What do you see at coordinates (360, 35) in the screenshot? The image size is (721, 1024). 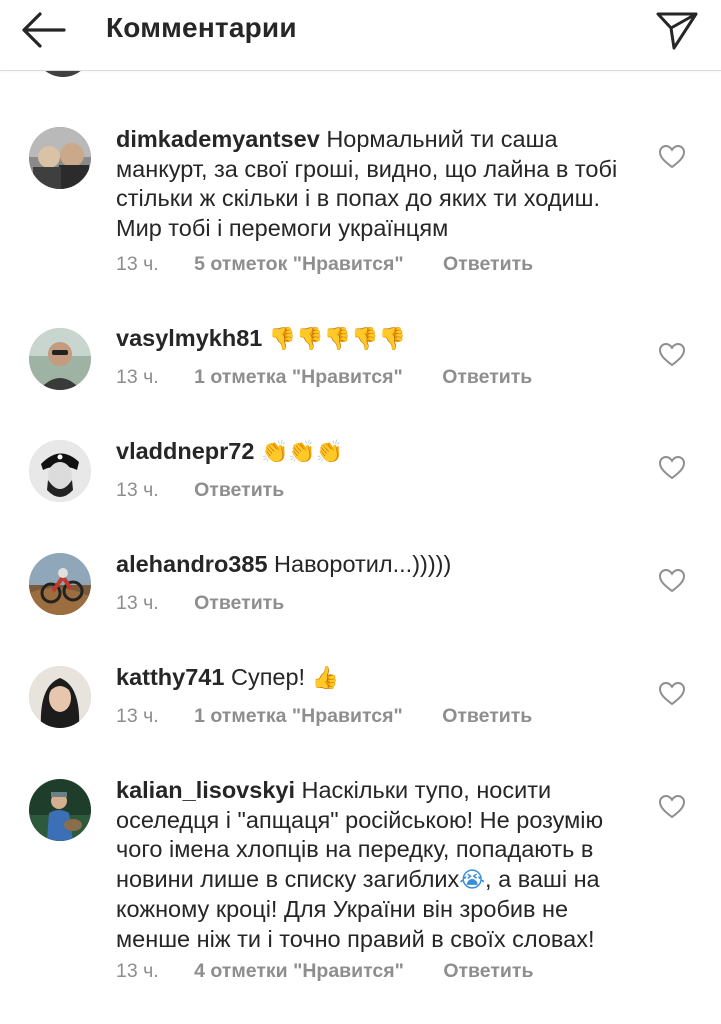 I see `top-bar: Комментарии` at bounding box center [360, 35].